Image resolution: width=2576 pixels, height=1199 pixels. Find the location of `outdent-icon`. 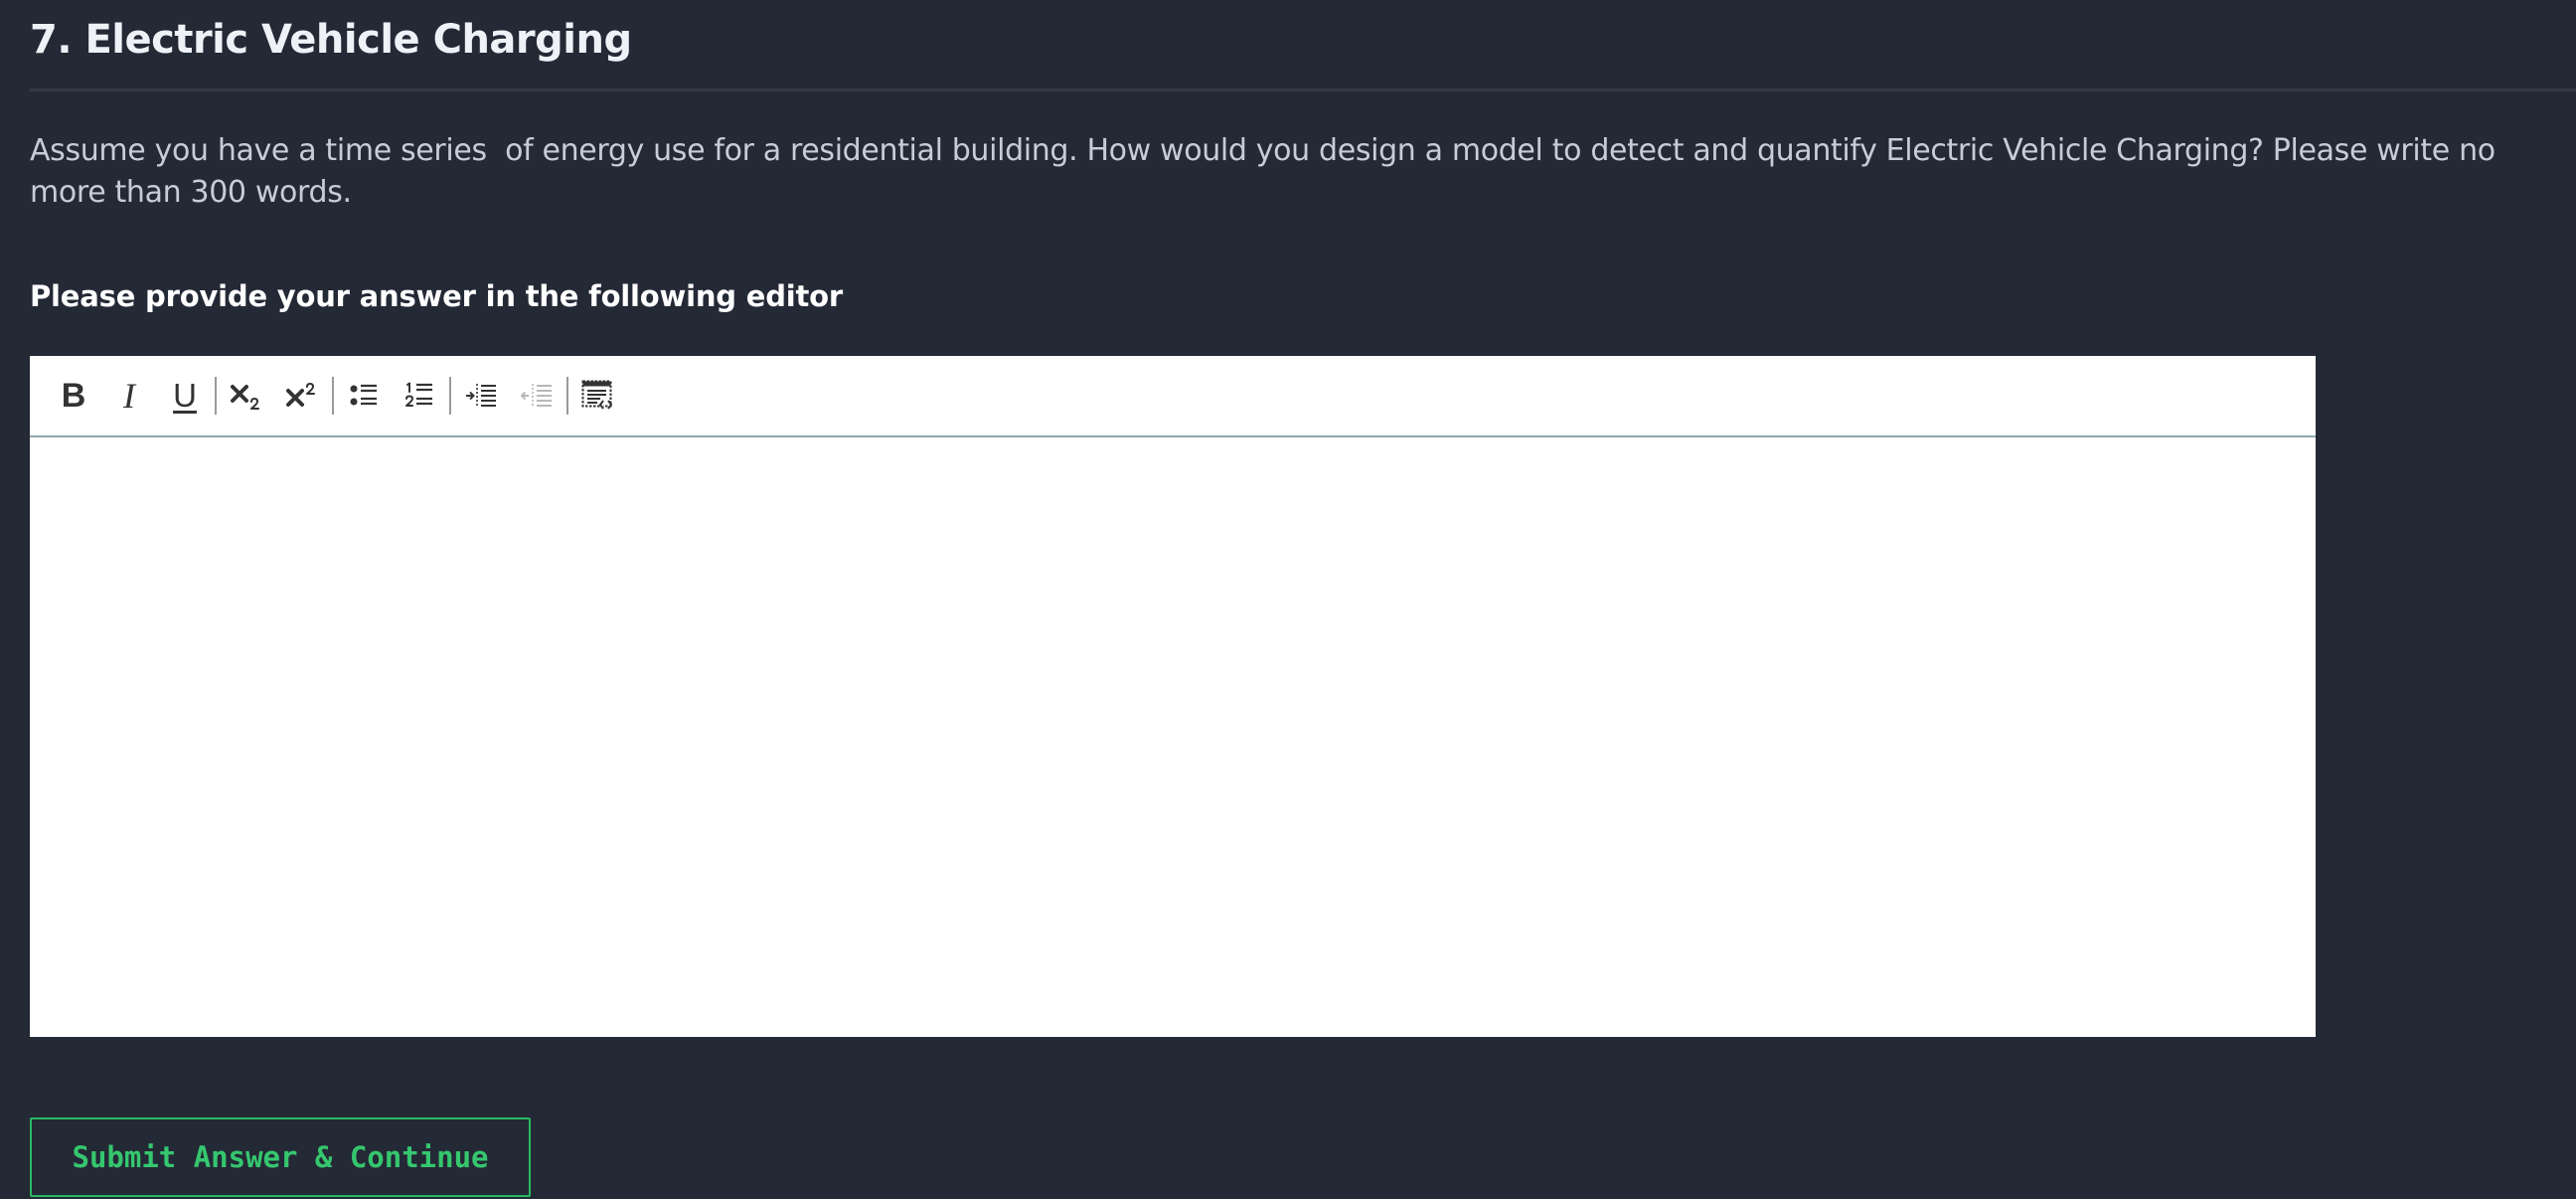

outdent-icon is located at coordinates (537, 396).